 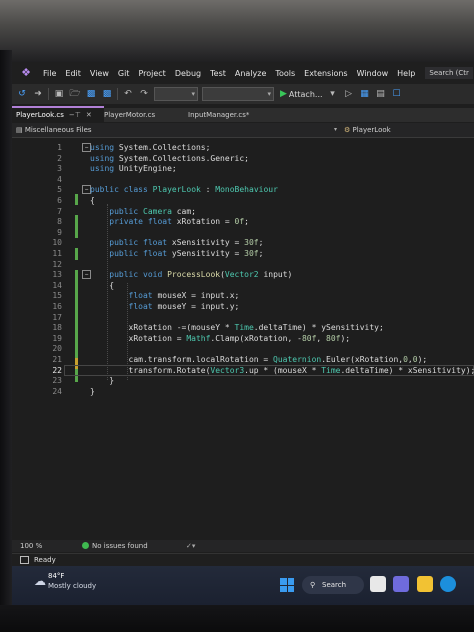 I want to click on hot-reload-icon: ▦, so click(x=365, y=94).